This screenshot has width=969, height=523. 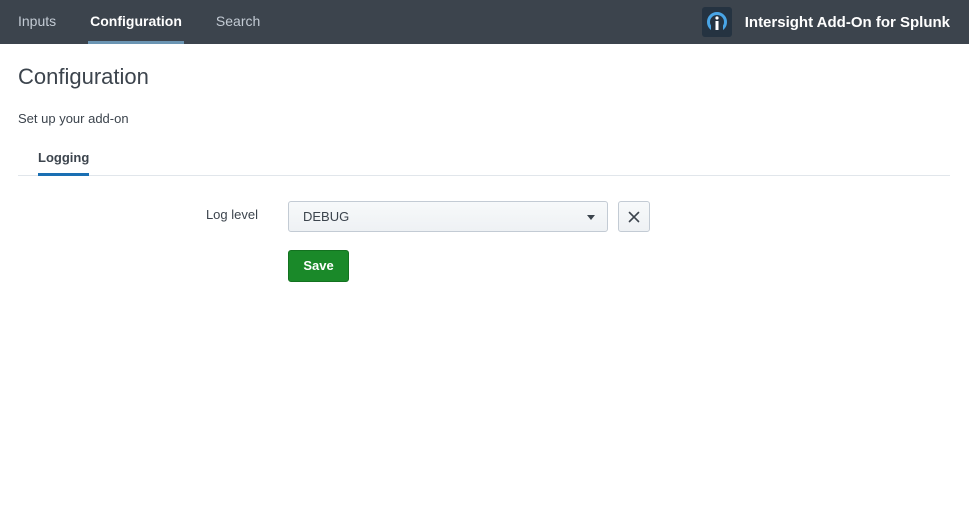 I want to click on page-title: Configuration, so click(x=83, y=76).